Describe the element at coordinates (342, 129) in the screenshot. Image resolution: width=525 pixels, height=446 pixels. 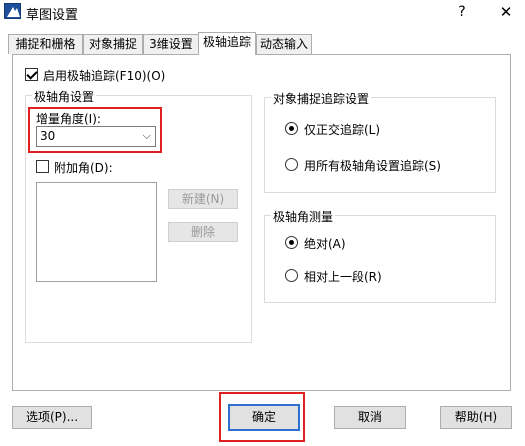
I see `orthogonal-tracking-label: 仅正交追踪(L)` at that location.